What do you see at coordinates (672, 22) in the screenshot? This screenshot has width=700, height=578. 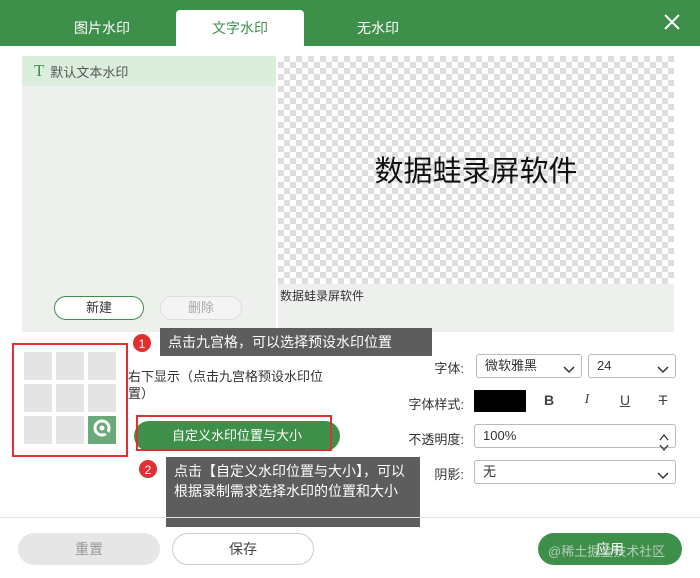 I see `close-icon` at bounding box center [672, 22].